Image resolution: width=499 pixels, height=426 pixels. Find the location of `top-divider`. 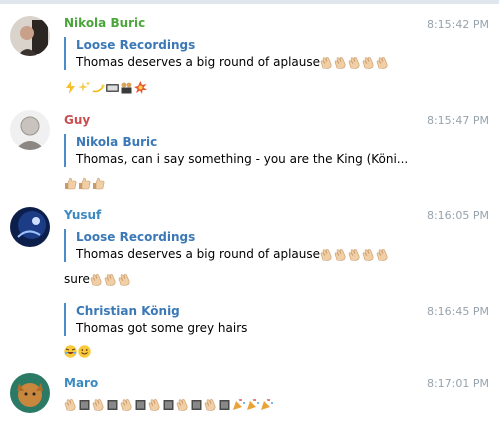

top-divider is located at coordinates (249, 2).